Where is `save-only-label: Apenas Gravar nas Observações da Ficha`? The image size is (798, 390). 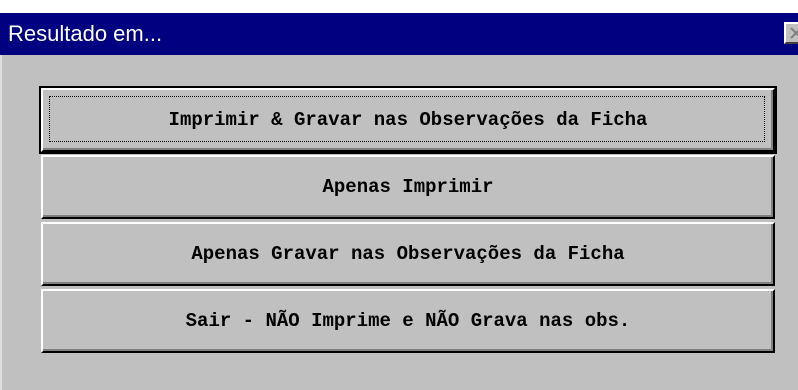
save-only-label: Apenas Gravar nas Observações da Ficha is located at coordinates (408, 254).